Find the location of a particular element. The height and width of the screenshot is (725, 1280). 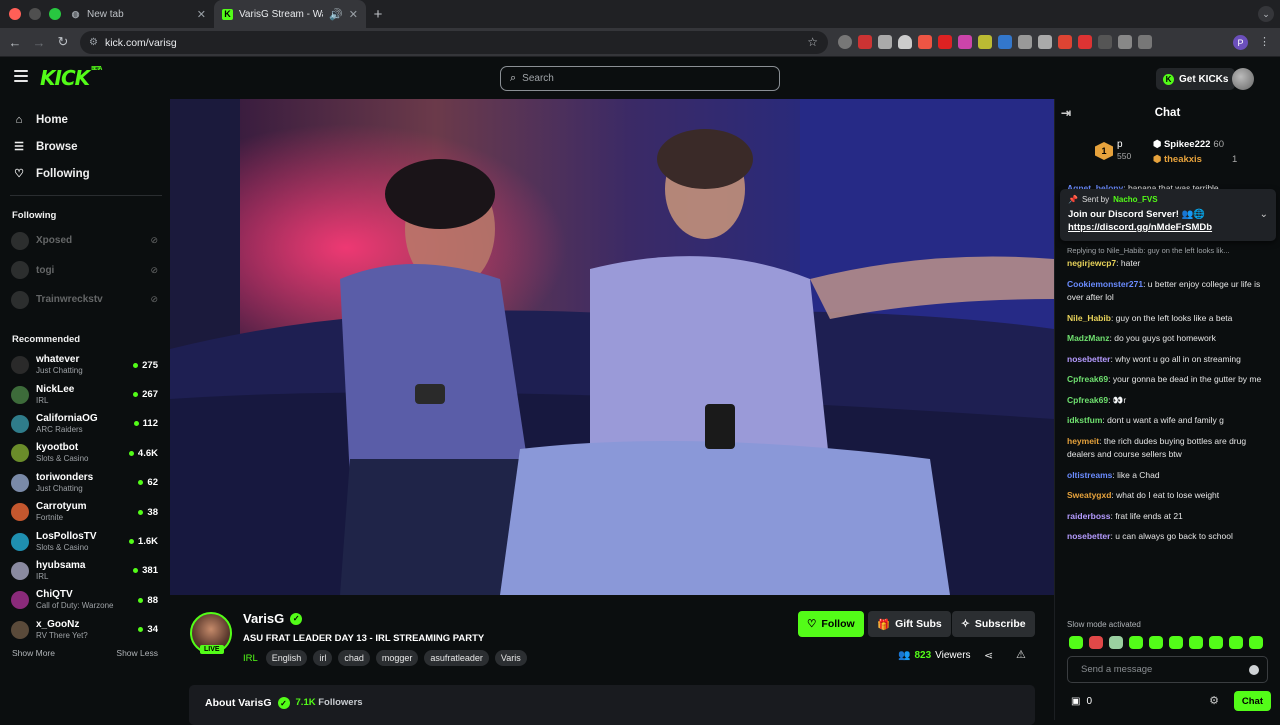

tag-chip: asufratleader is located at coordinates (456, 658).